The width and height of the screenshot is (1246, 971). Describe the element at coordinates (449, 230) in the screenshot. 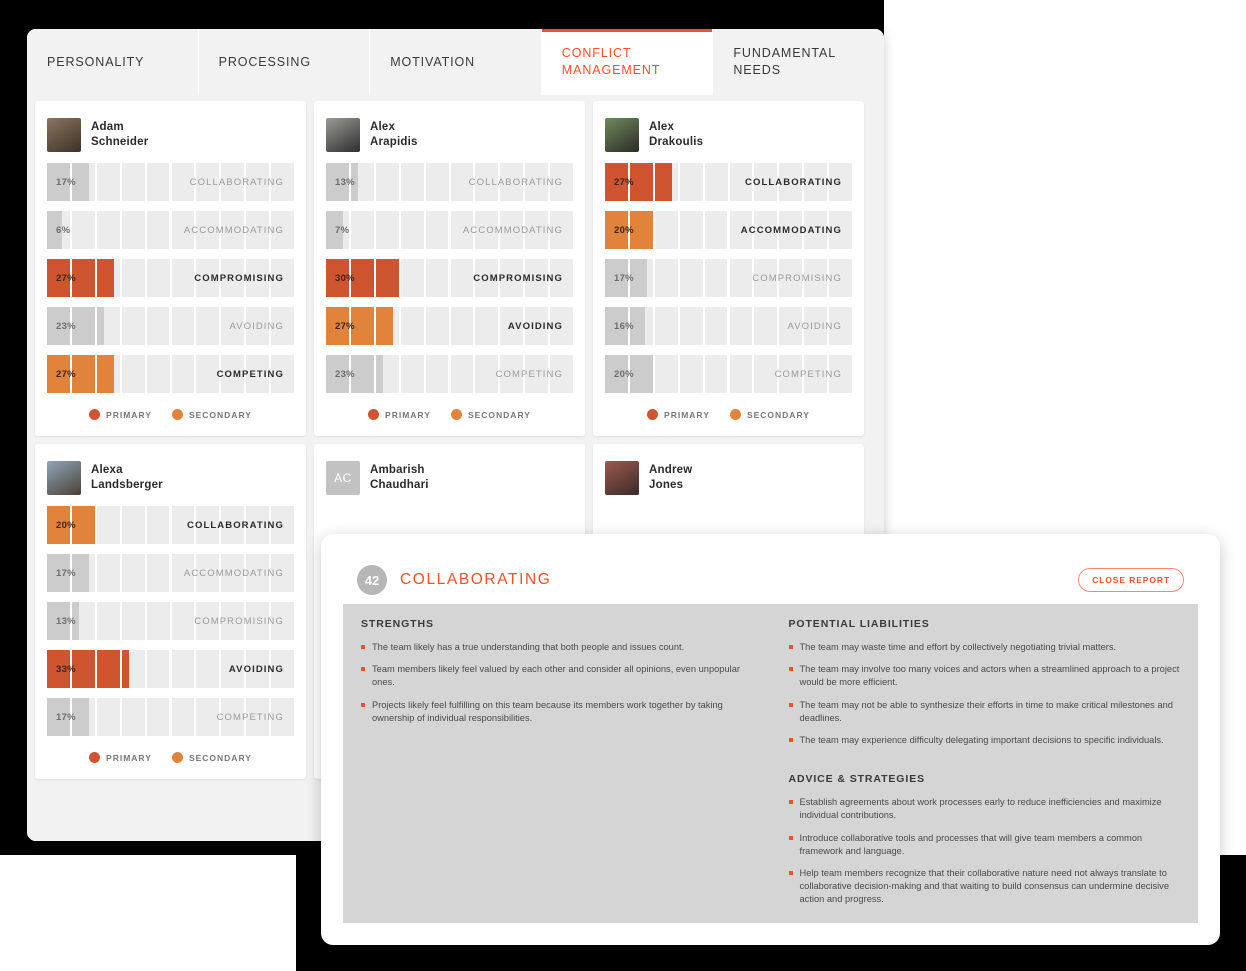

I see `conflict-bar-row: 7% ACCOMMODATING` at that location.